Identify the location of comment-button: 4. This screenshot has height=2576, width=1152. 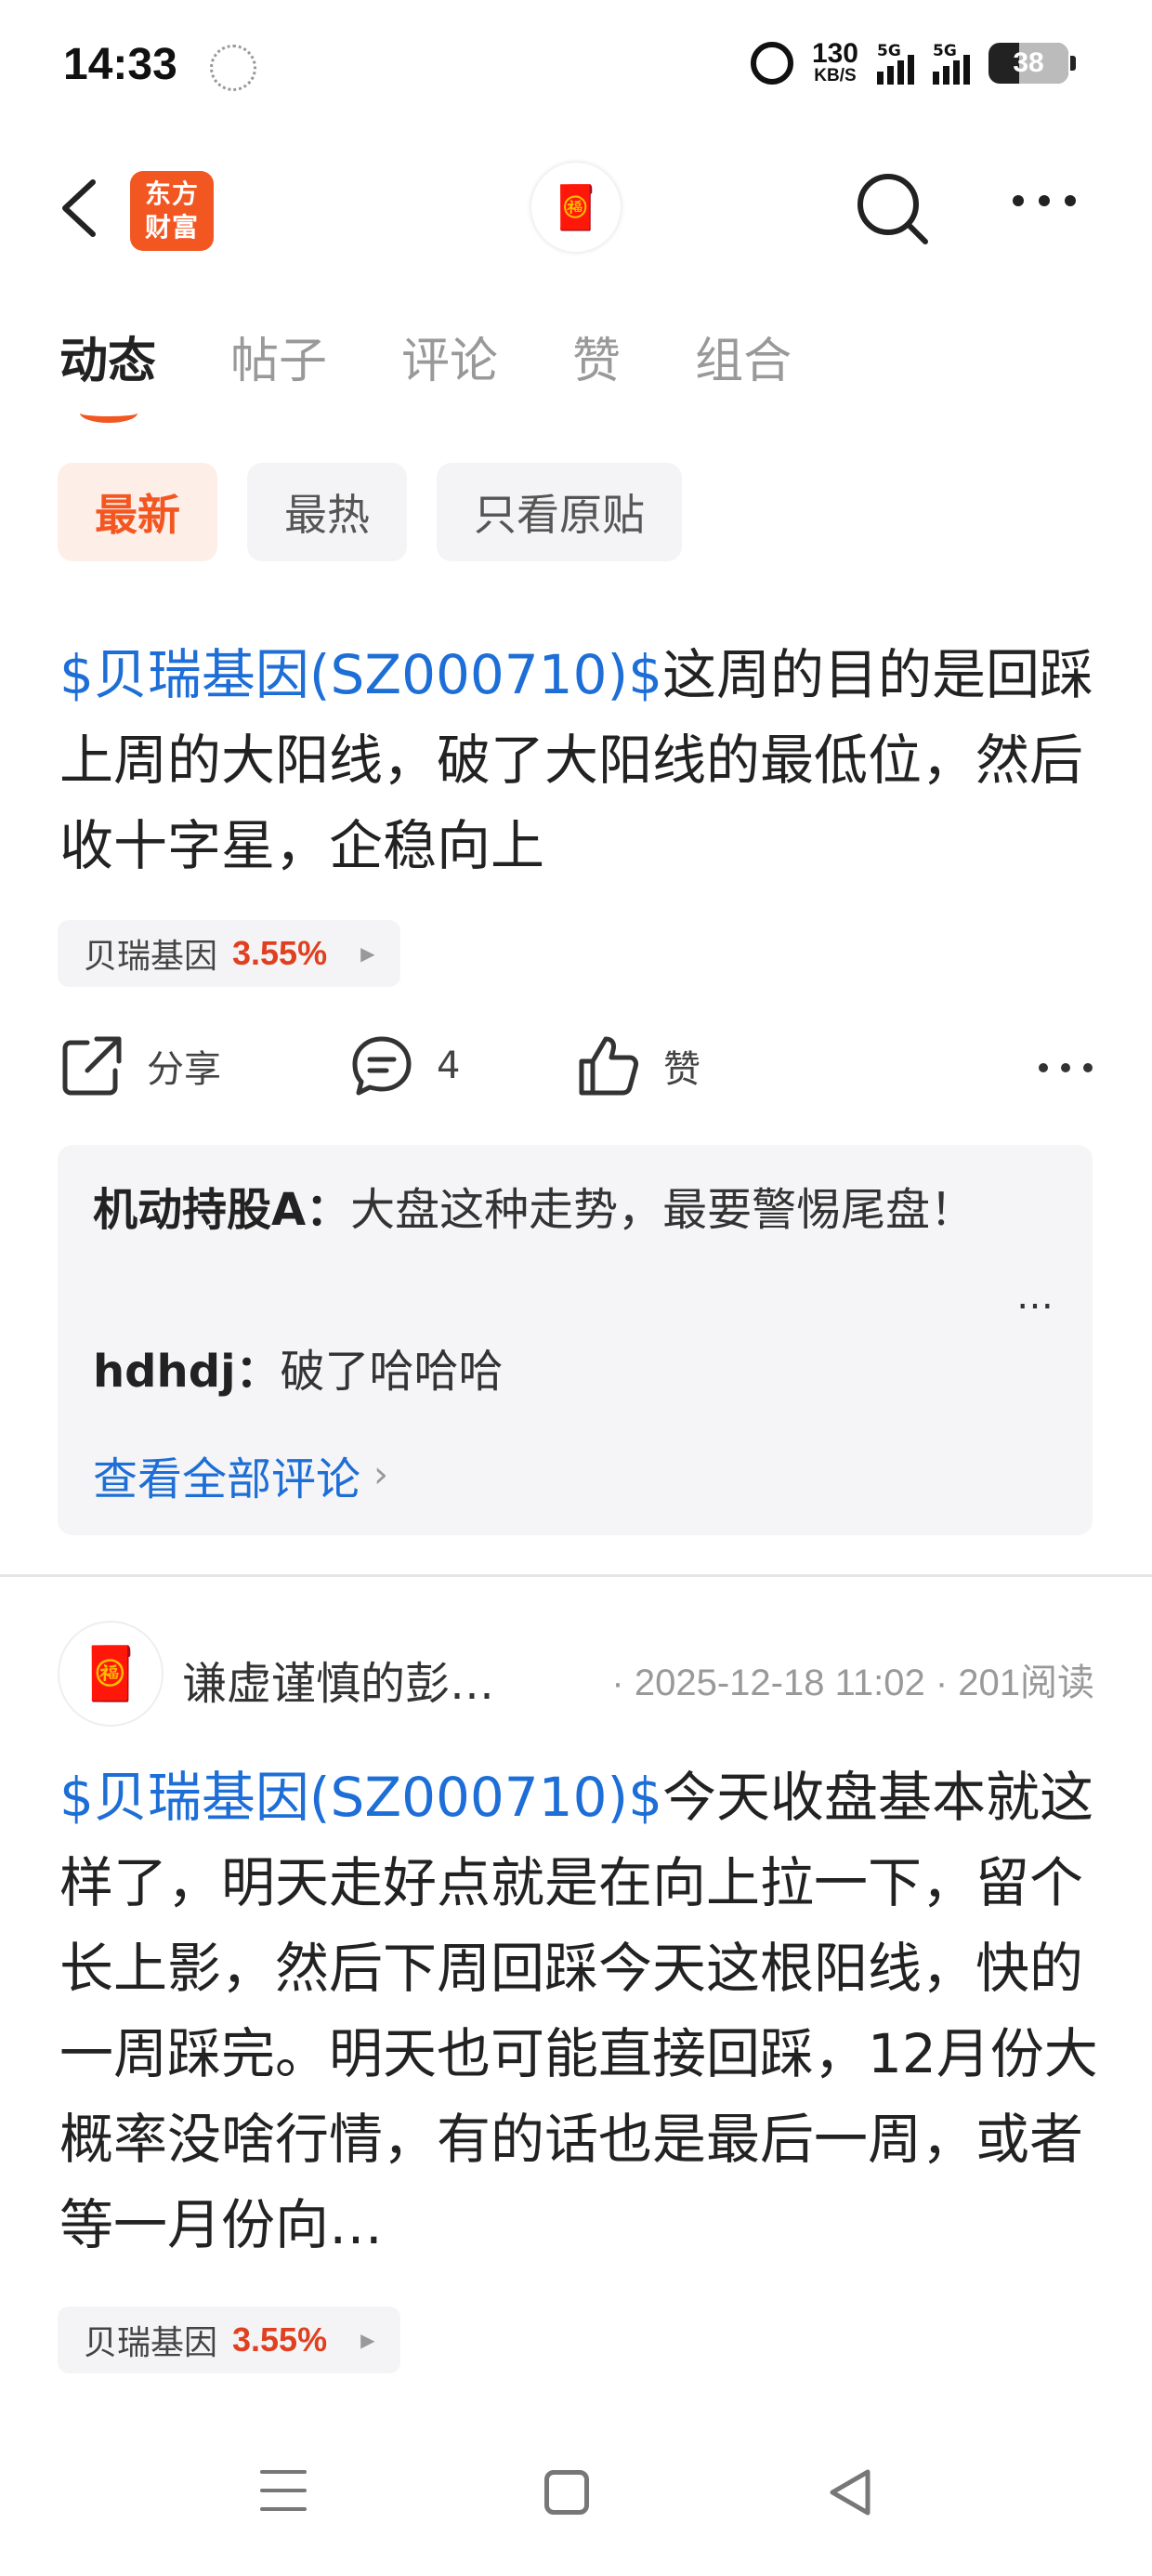
(404, 1065).